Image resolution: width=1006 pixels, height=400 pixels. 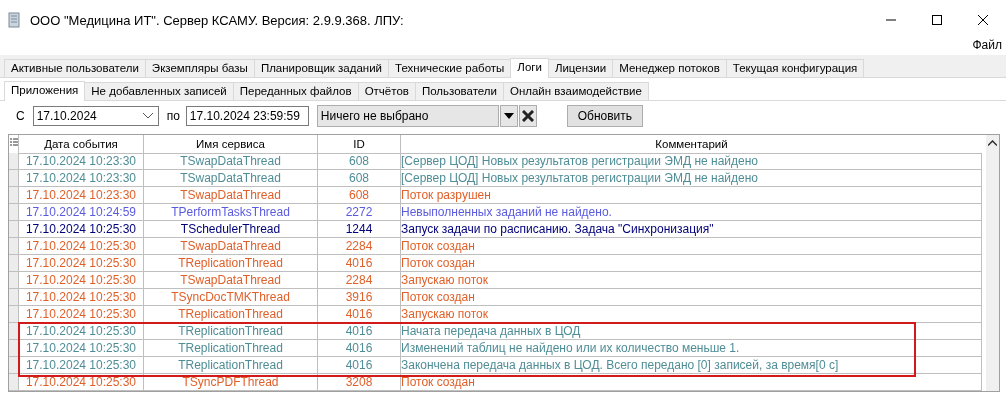 I want to click on column-header: Имя сервиса, so click(x=231, y=144).